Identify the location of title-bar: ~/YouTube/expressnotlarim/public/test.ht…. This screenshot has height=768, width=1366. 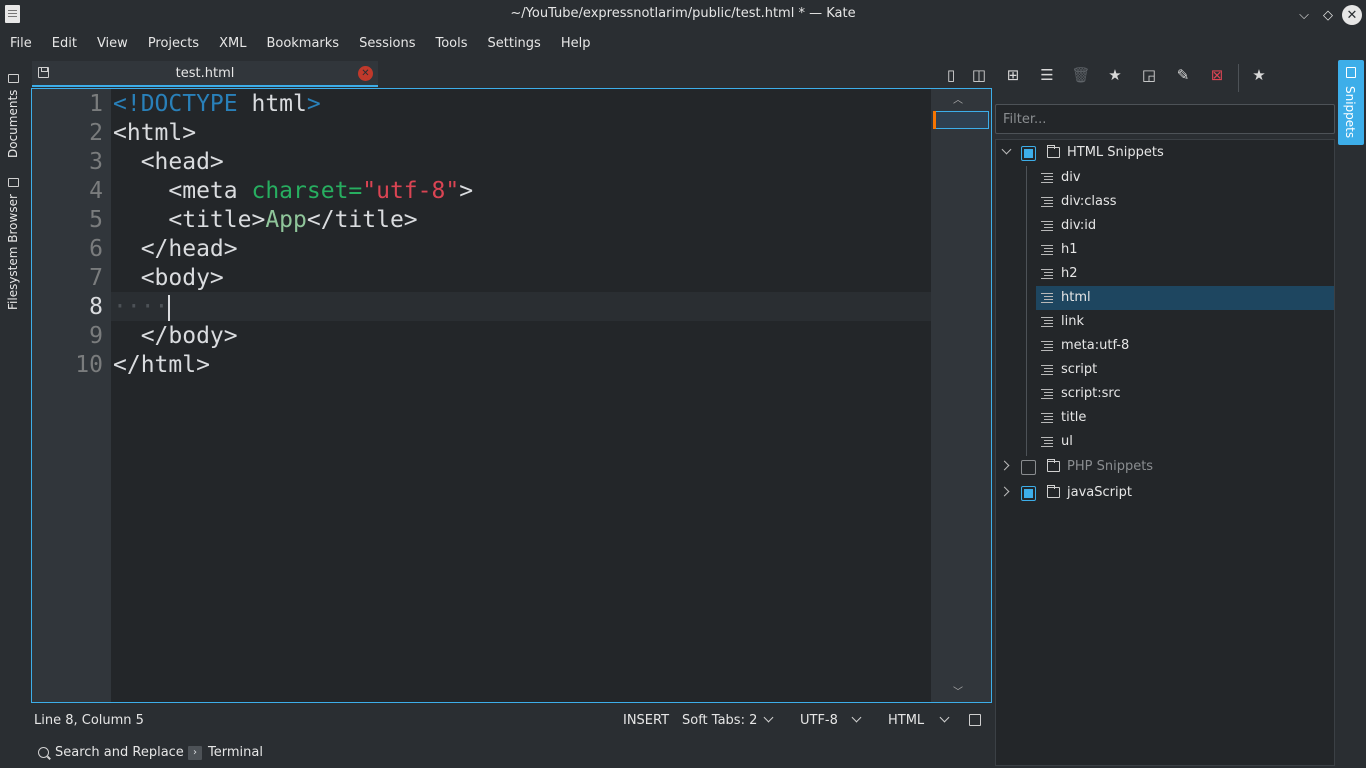
(683, 15).